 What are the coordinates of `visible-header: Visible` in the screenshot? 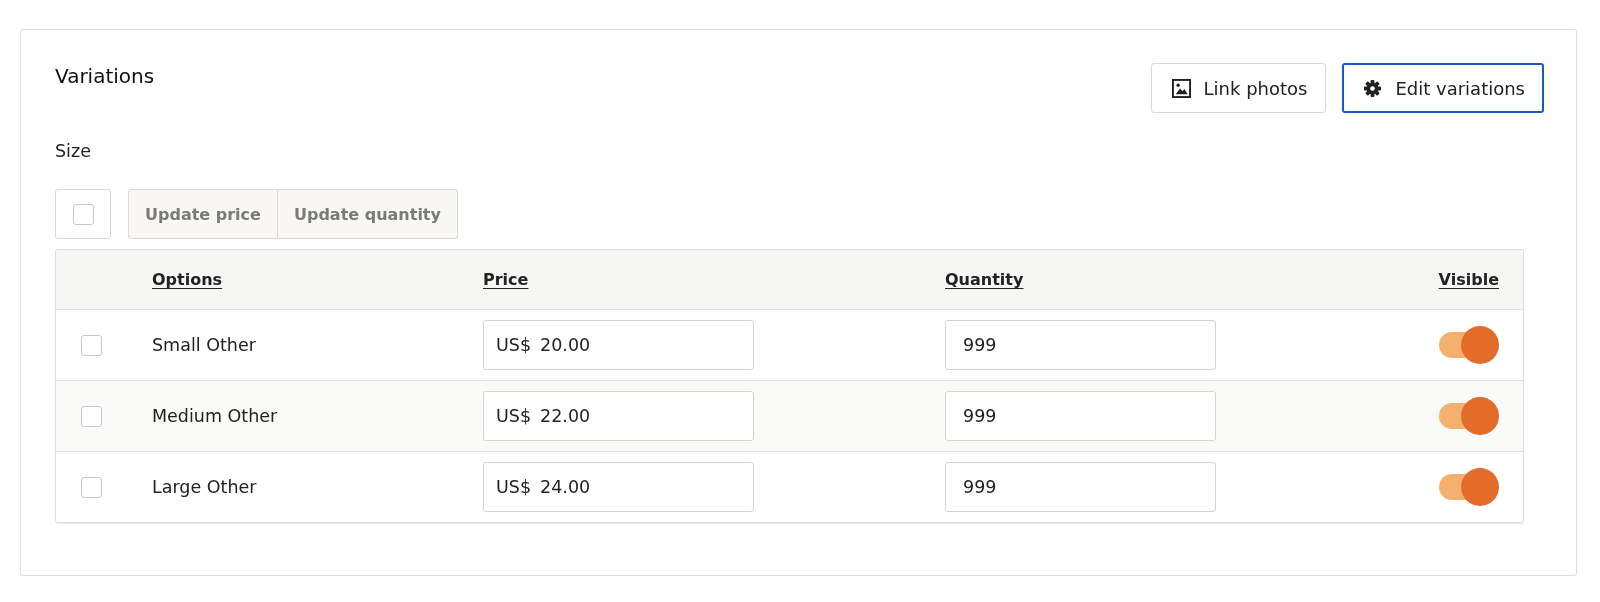 It's located at (1468, 279).